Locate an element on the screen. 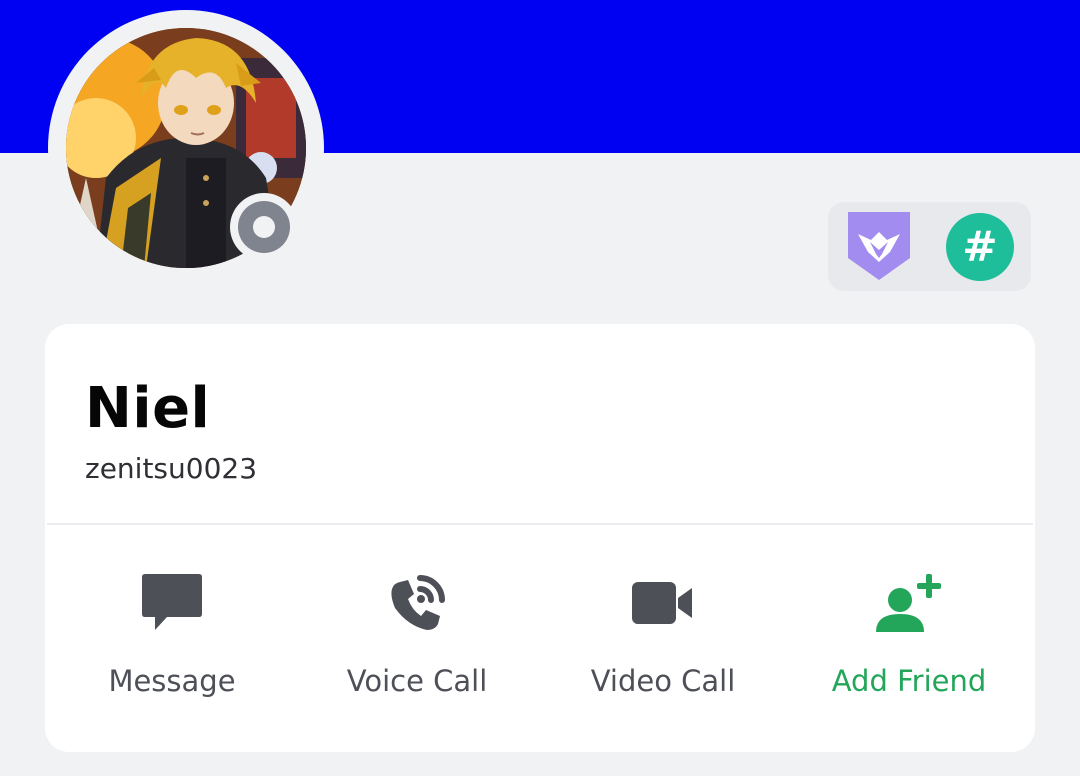 This screenshot has width=1080, height=776. video-call-label: Video Call is located at coordinates (663, 681).